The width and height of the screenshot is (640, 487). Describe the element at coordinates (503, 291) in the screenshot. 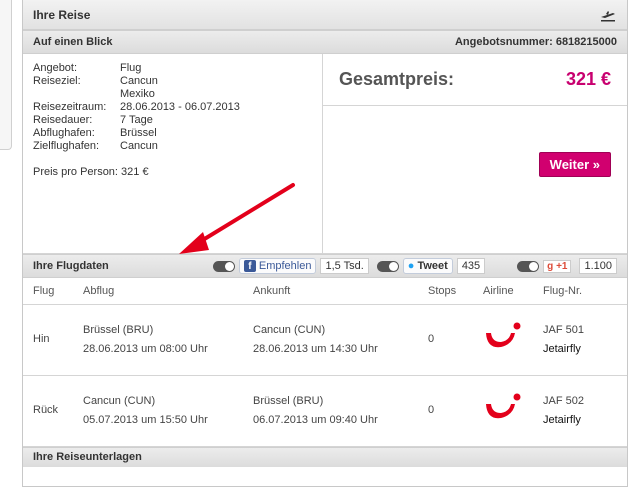

I see `col-header: Airline` at that location.